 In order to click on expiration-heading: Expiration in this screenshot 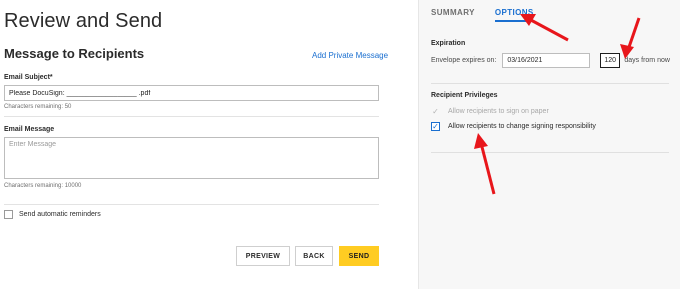, I will do `click(448, 43)`.